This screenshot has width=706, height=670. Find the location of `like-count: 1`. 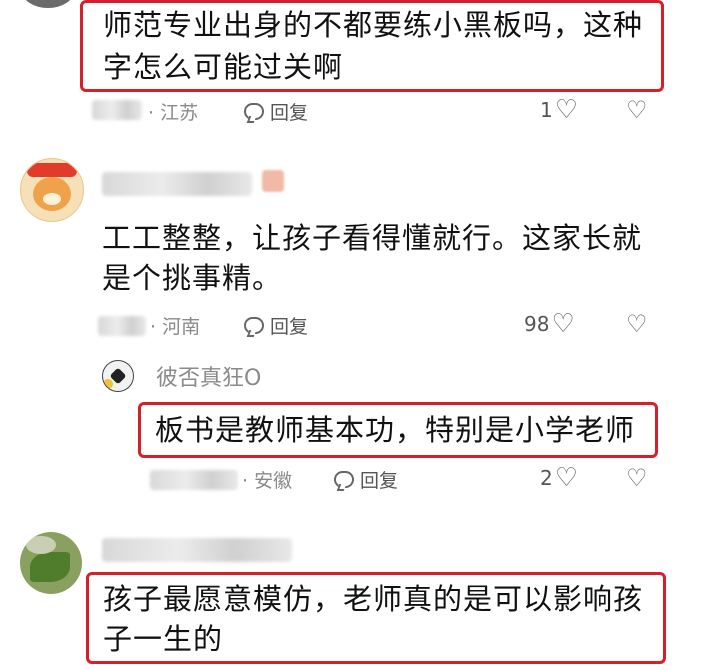

like-count: 1 is located at coordinates (546, 110).